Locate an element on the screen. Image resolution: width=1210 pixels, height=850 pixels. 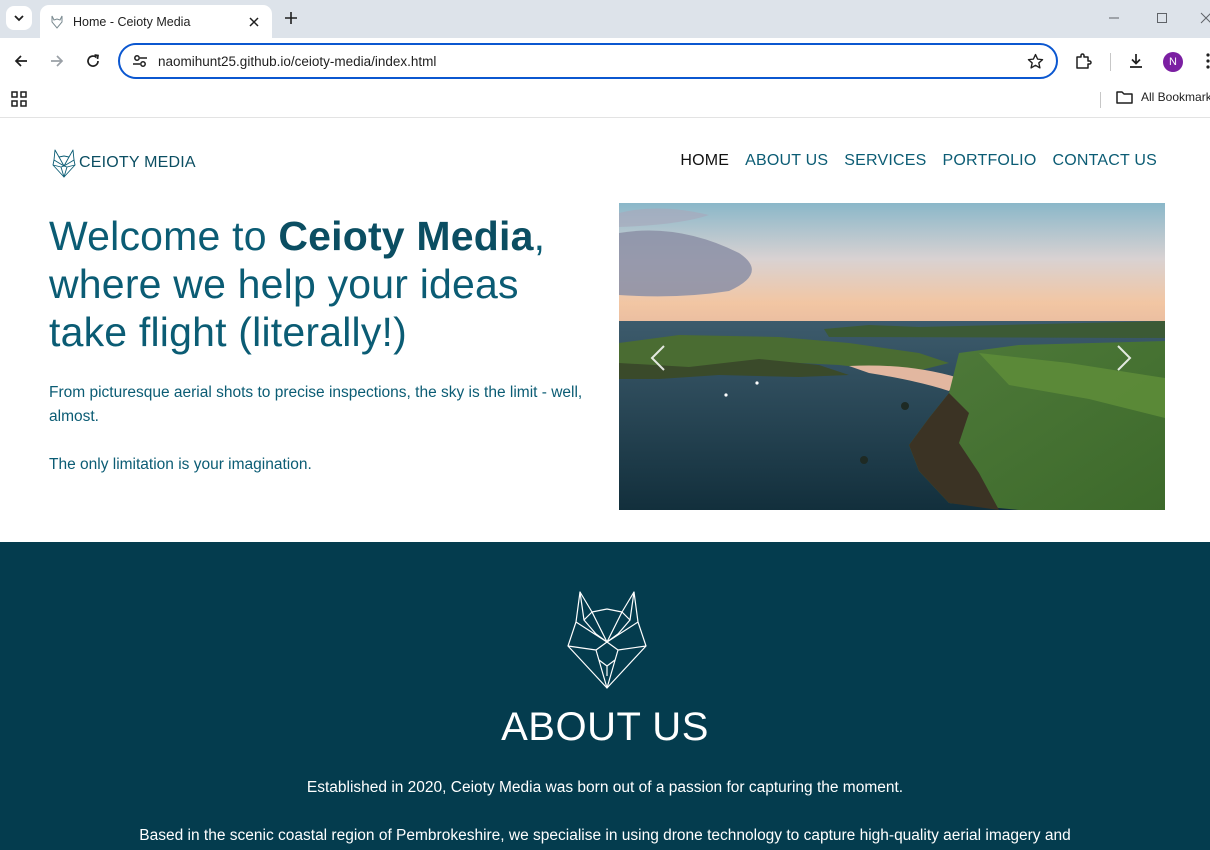
forward-button is located at coordinates (57, 61).